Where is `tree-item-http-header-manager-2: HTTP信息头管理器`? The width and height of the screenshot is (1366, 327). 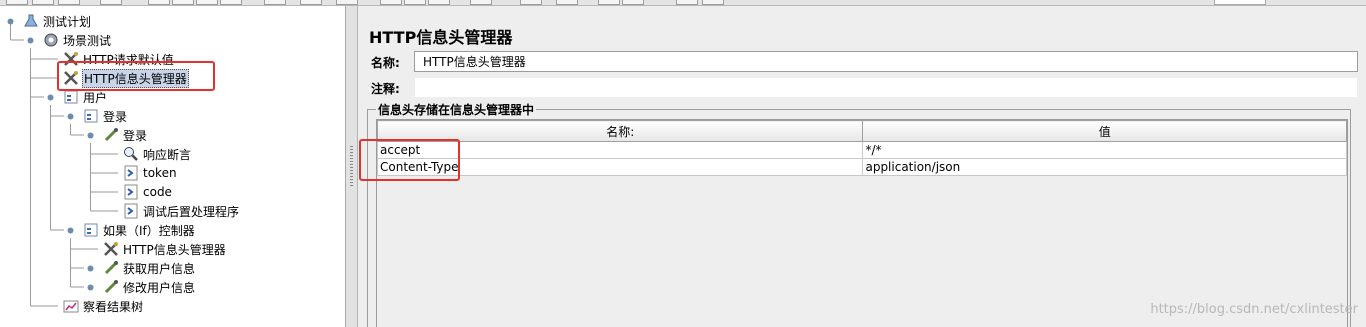
tree-item-http-header-manager-2: HTTP信息头管理器 is located at coordinates (164, 249).